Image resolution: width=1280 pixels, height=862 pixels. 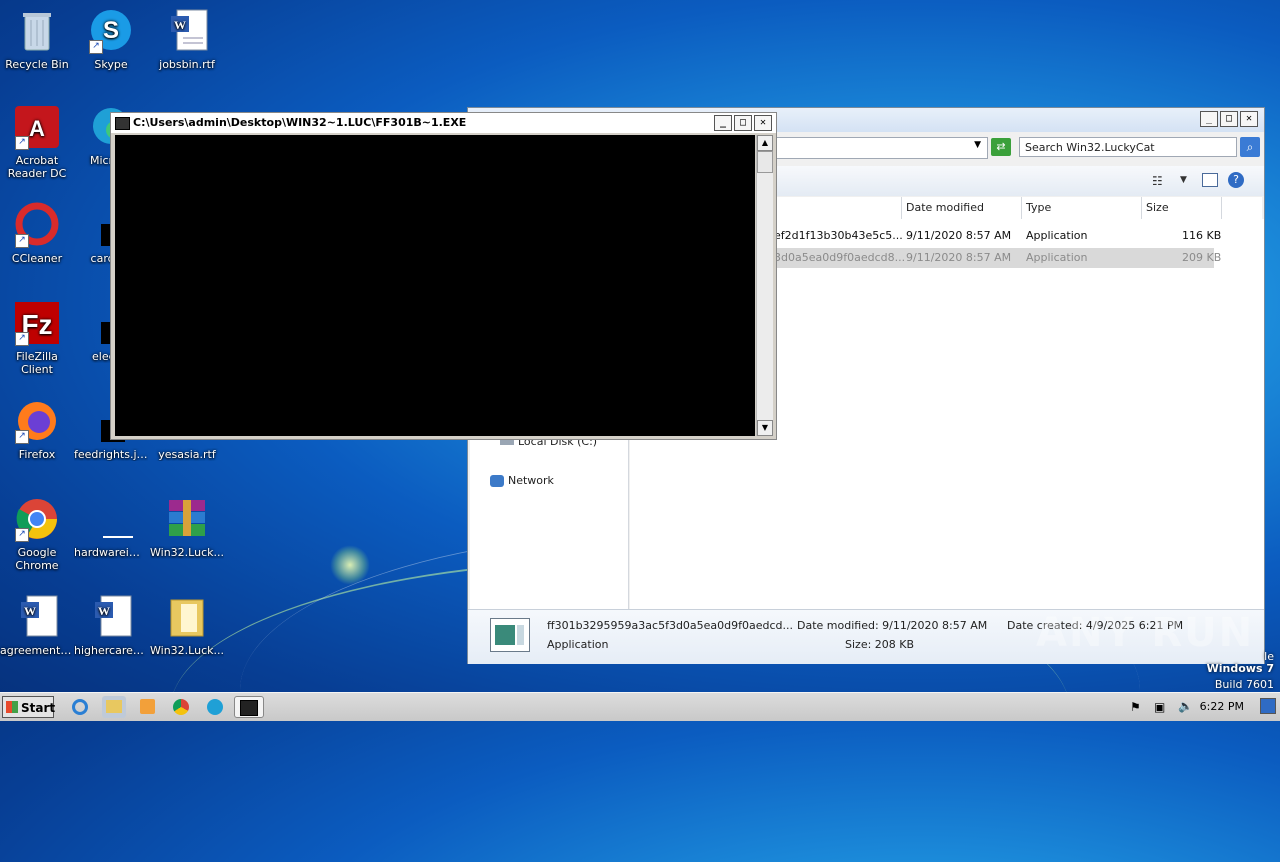 I want to click on start-button: Start, so click(x=29, y=707).